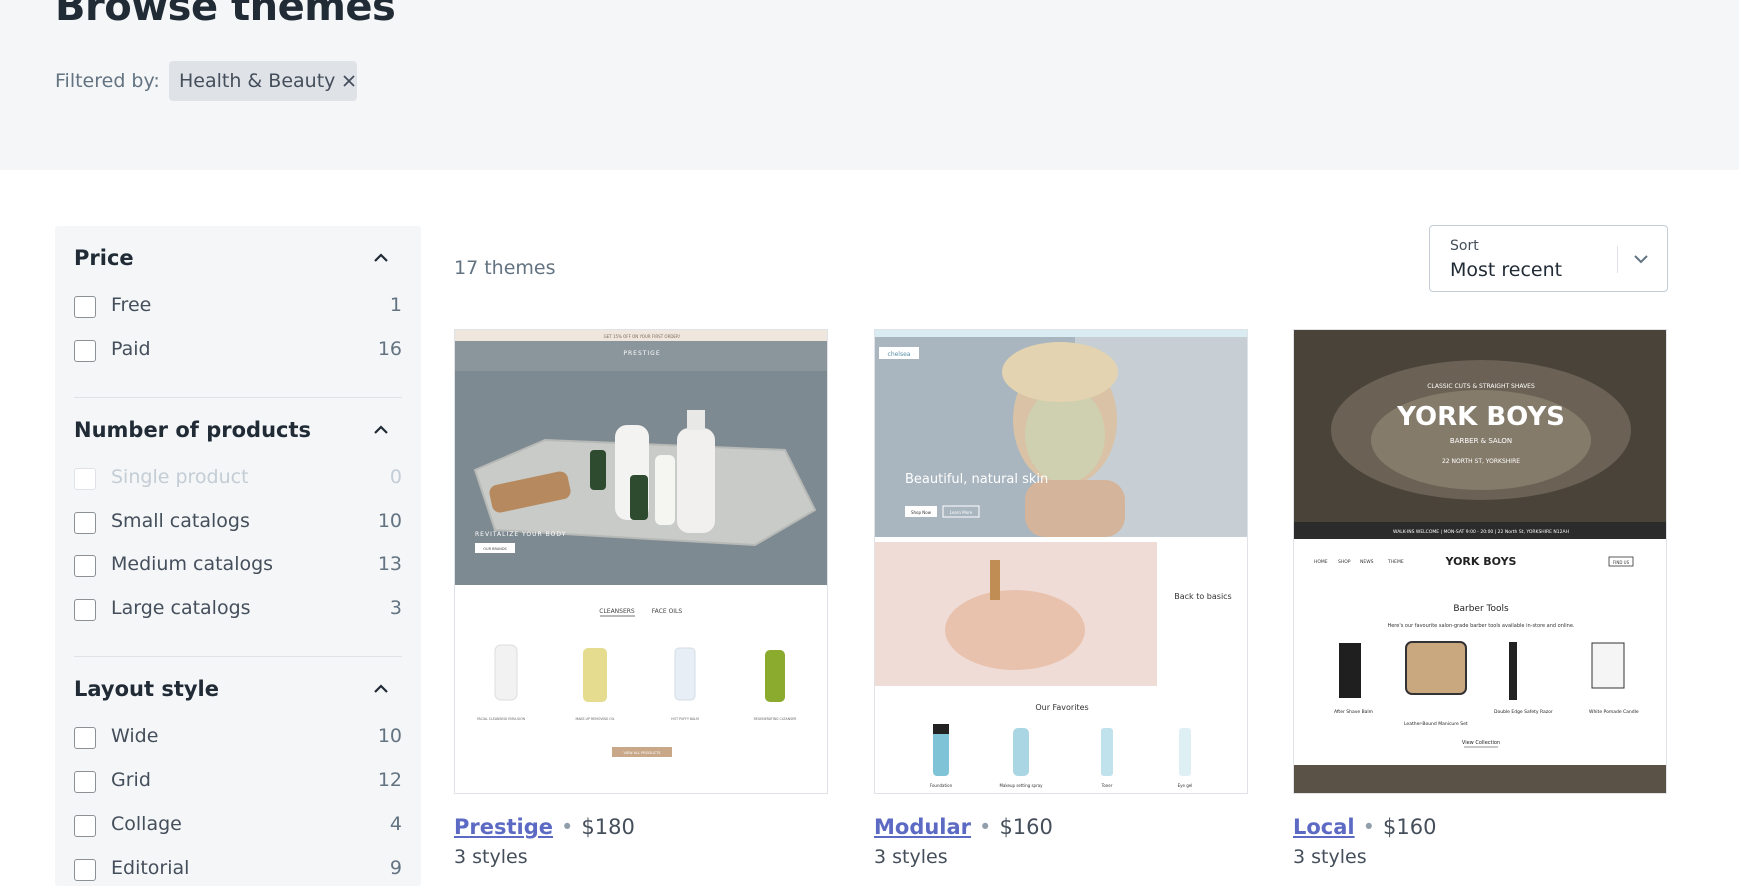  Describe the element at coordinates (150, 868) in the screenshot. I see `filter-option-label: Editorial` at that location.